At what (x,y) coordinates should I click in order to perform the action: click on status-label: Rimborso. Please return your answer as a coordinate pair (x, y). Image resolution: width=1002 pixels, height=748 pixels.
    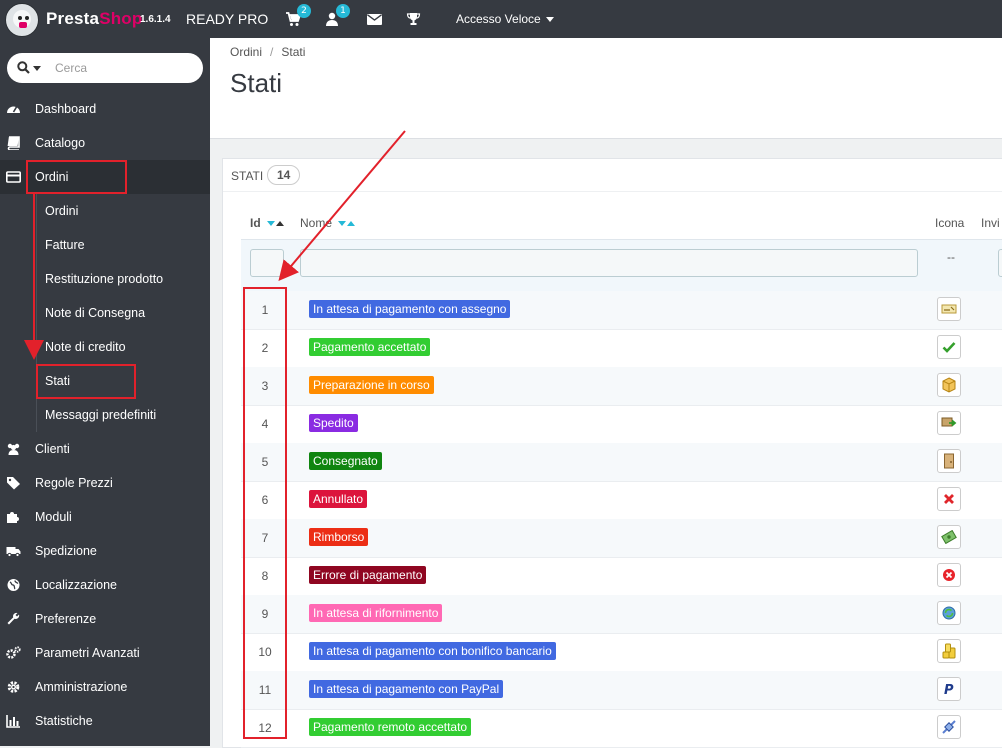
    Looking at the image, I should click on (339, 537).